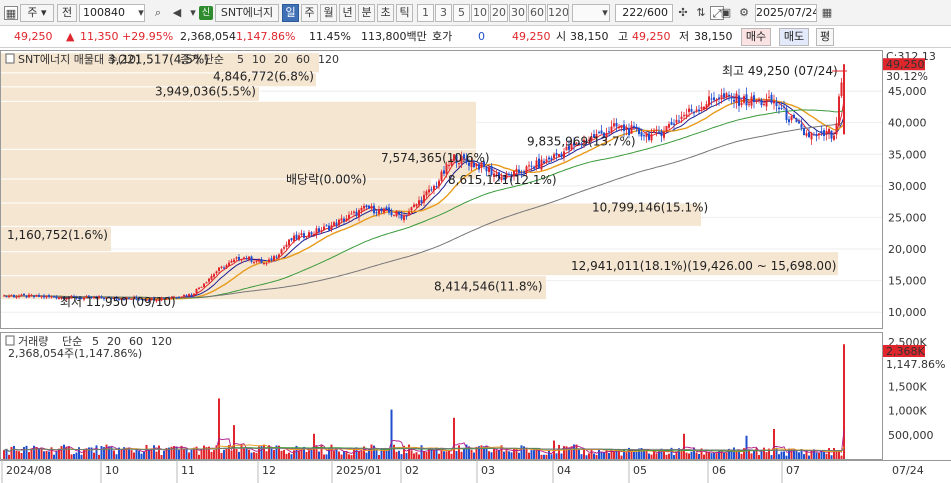  I want to click on gear-icon: ⚙, so click(744, 13).